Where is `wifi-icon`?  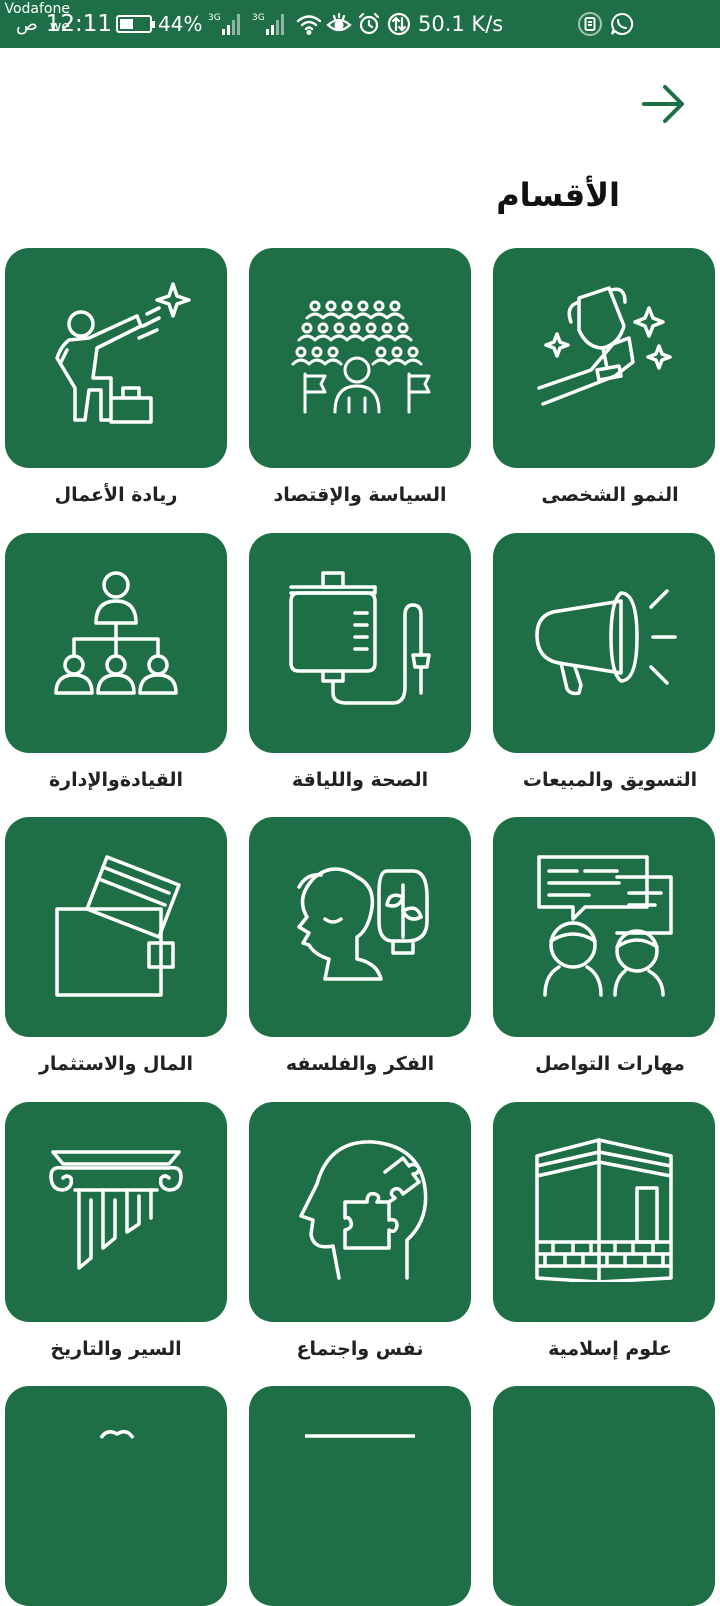 wifi-icon is located at coordinates (309, 24).